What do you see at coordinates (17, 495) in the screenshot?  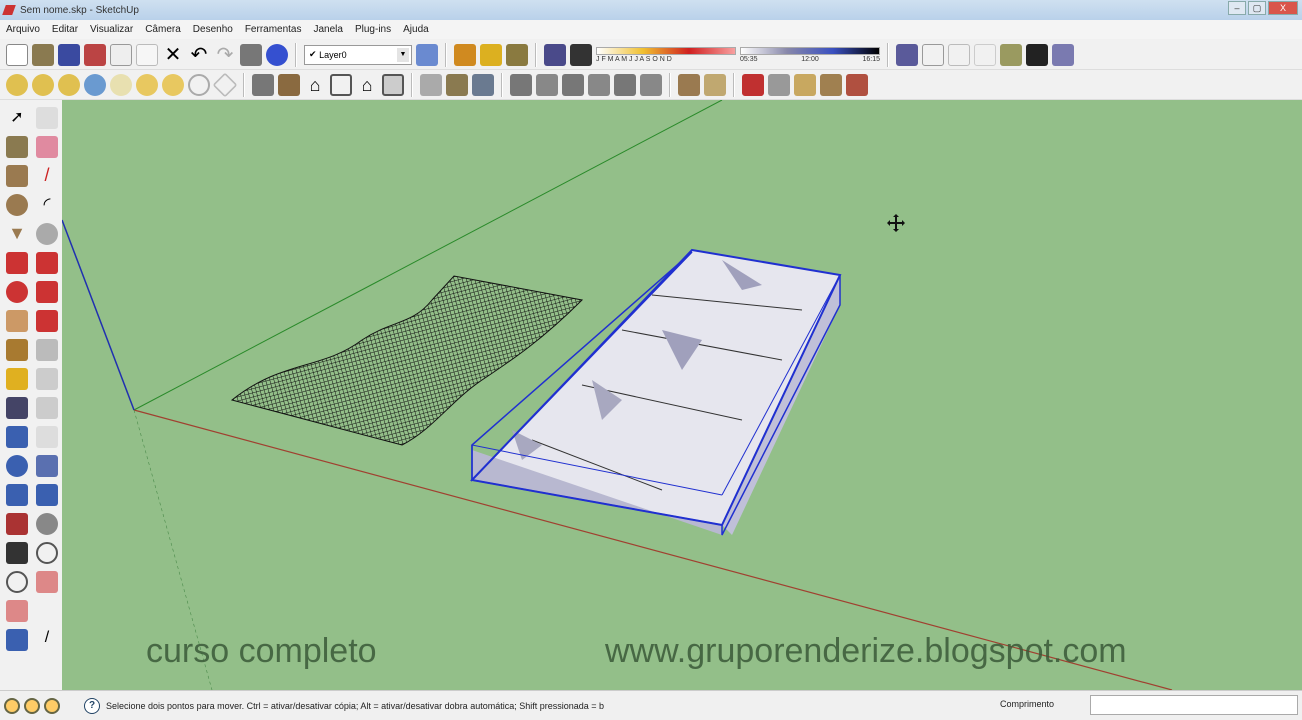 I see `zoom-extents-icon` at bounding box center [17, 495].